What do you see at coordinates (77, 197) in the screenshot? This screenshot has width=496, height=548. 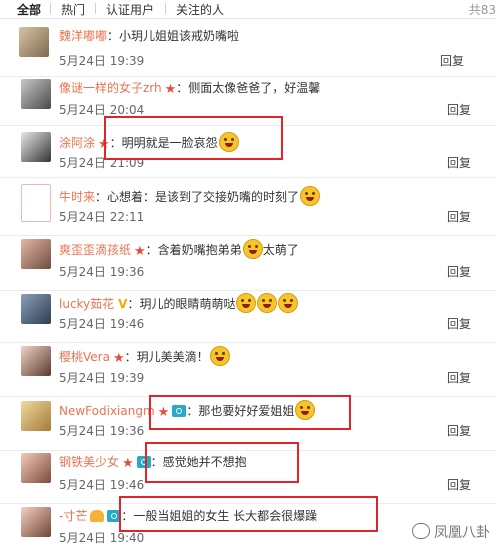 I see `username: 牛时来` at bounding box center [77, 197].